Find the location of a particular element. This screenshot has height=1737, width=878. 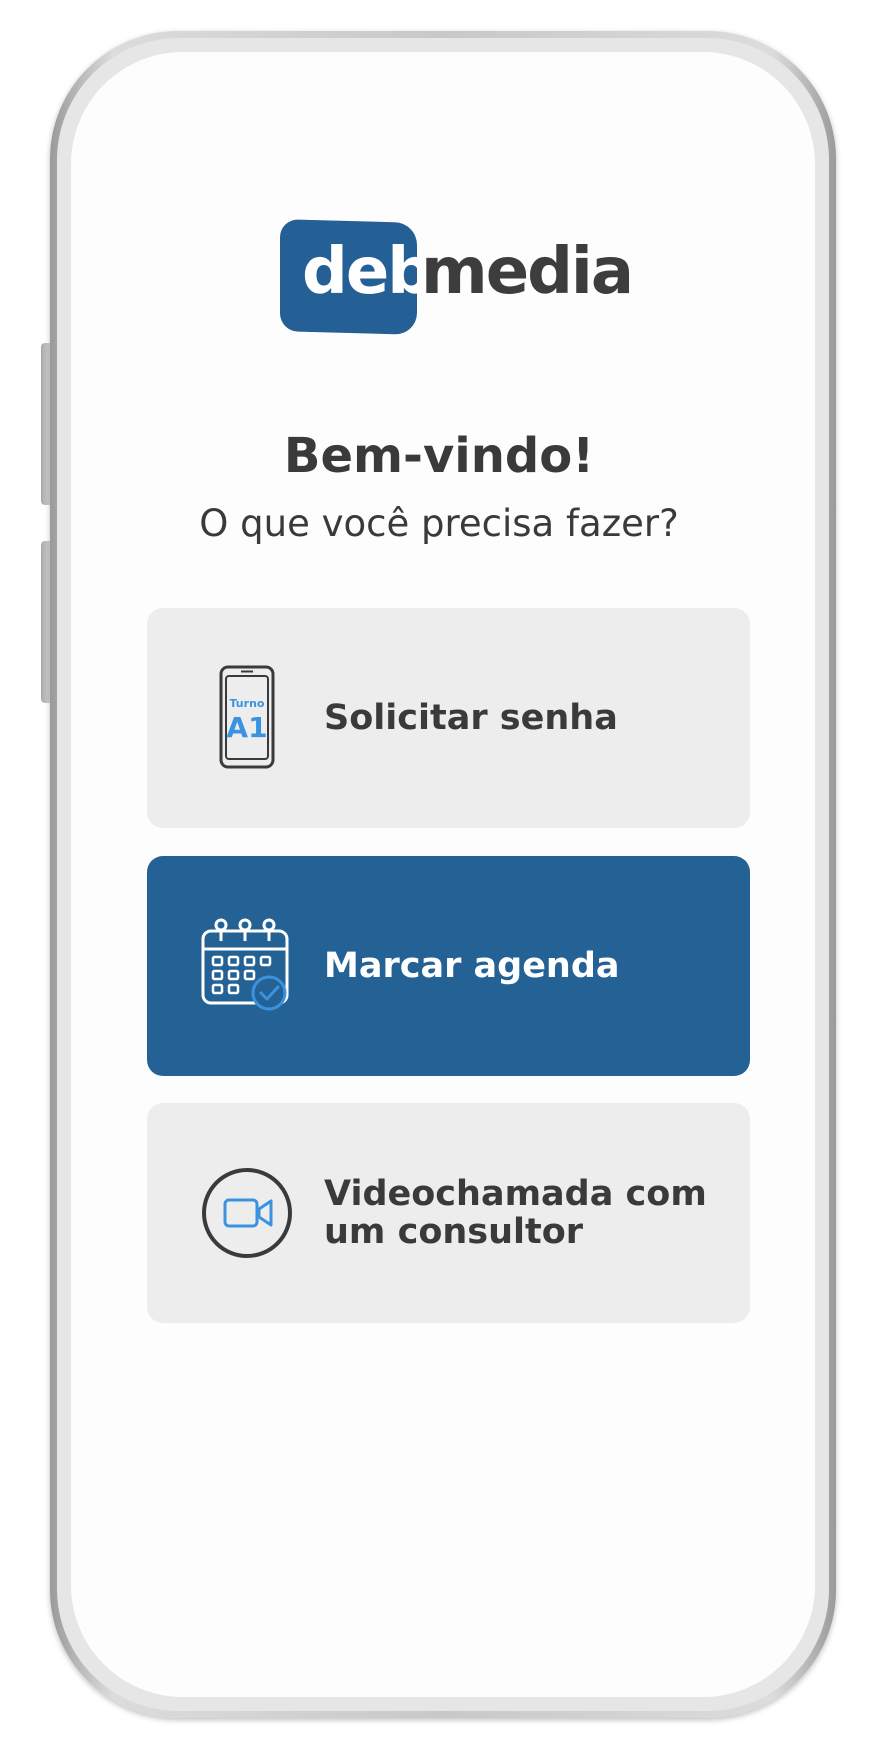

welcome-subtitle: O que você precisa fazer? is located at coordinates (439, 523).